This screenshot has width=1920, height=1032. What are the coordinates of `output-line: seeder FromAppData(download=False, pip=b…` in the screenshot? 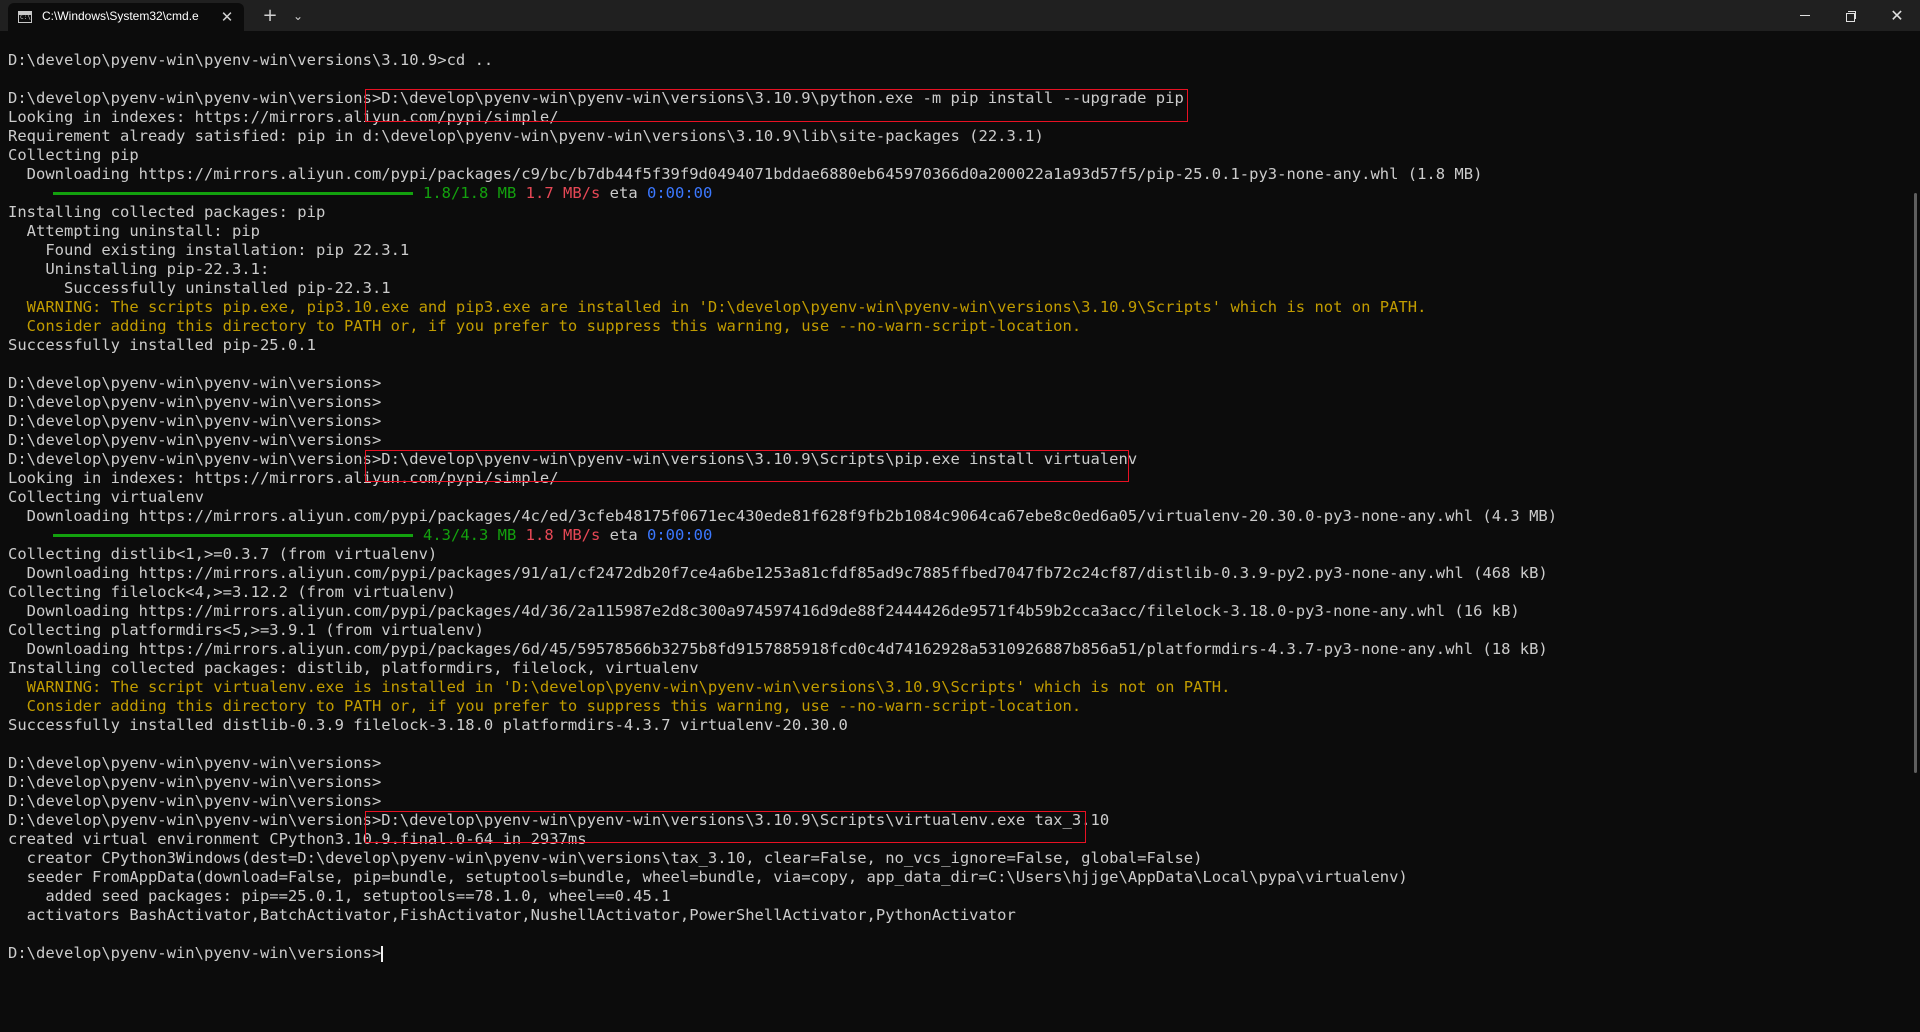 It's located at (708, 877).